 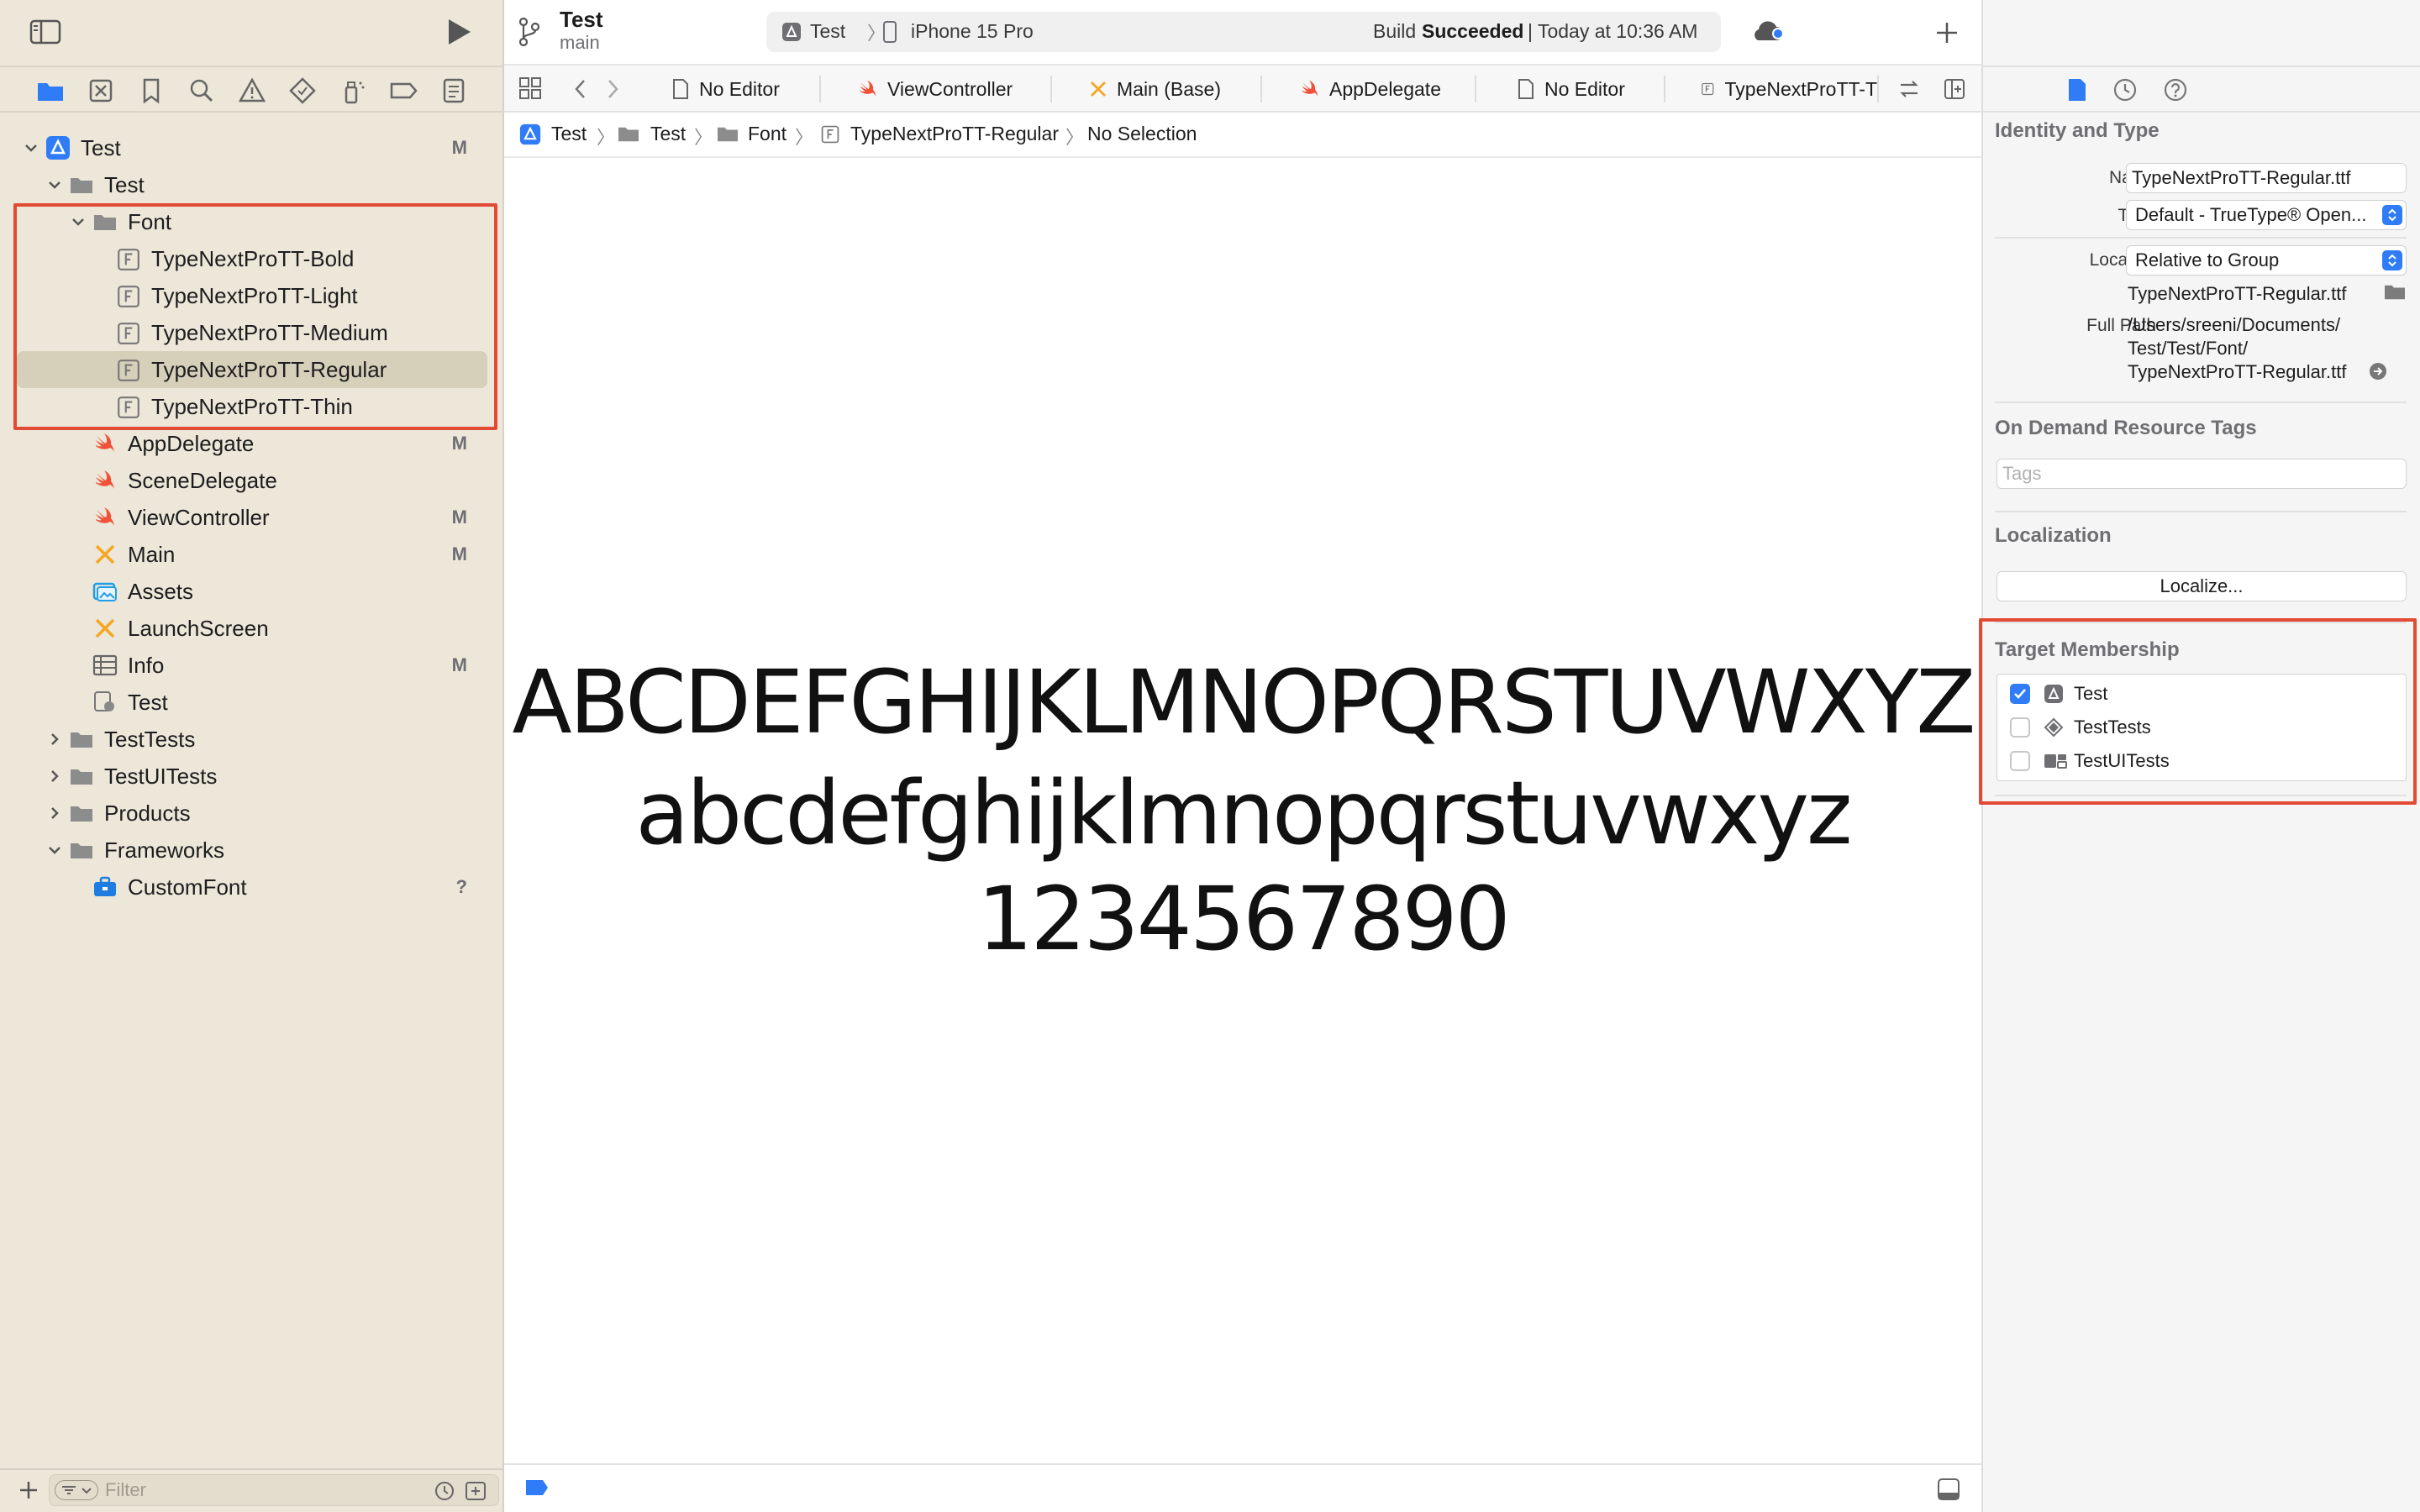 I want to click on tab-label: No Editor, so click(x=1585, y=88).